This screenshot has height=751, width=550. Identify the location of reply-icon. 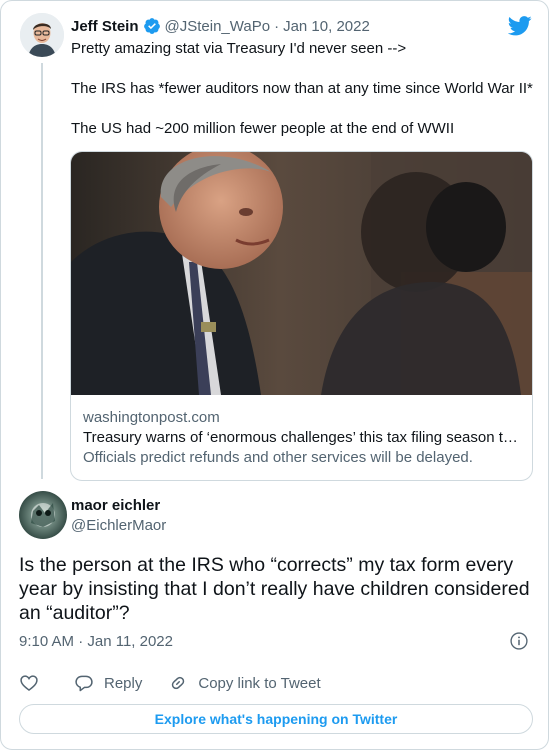
(84, 683).